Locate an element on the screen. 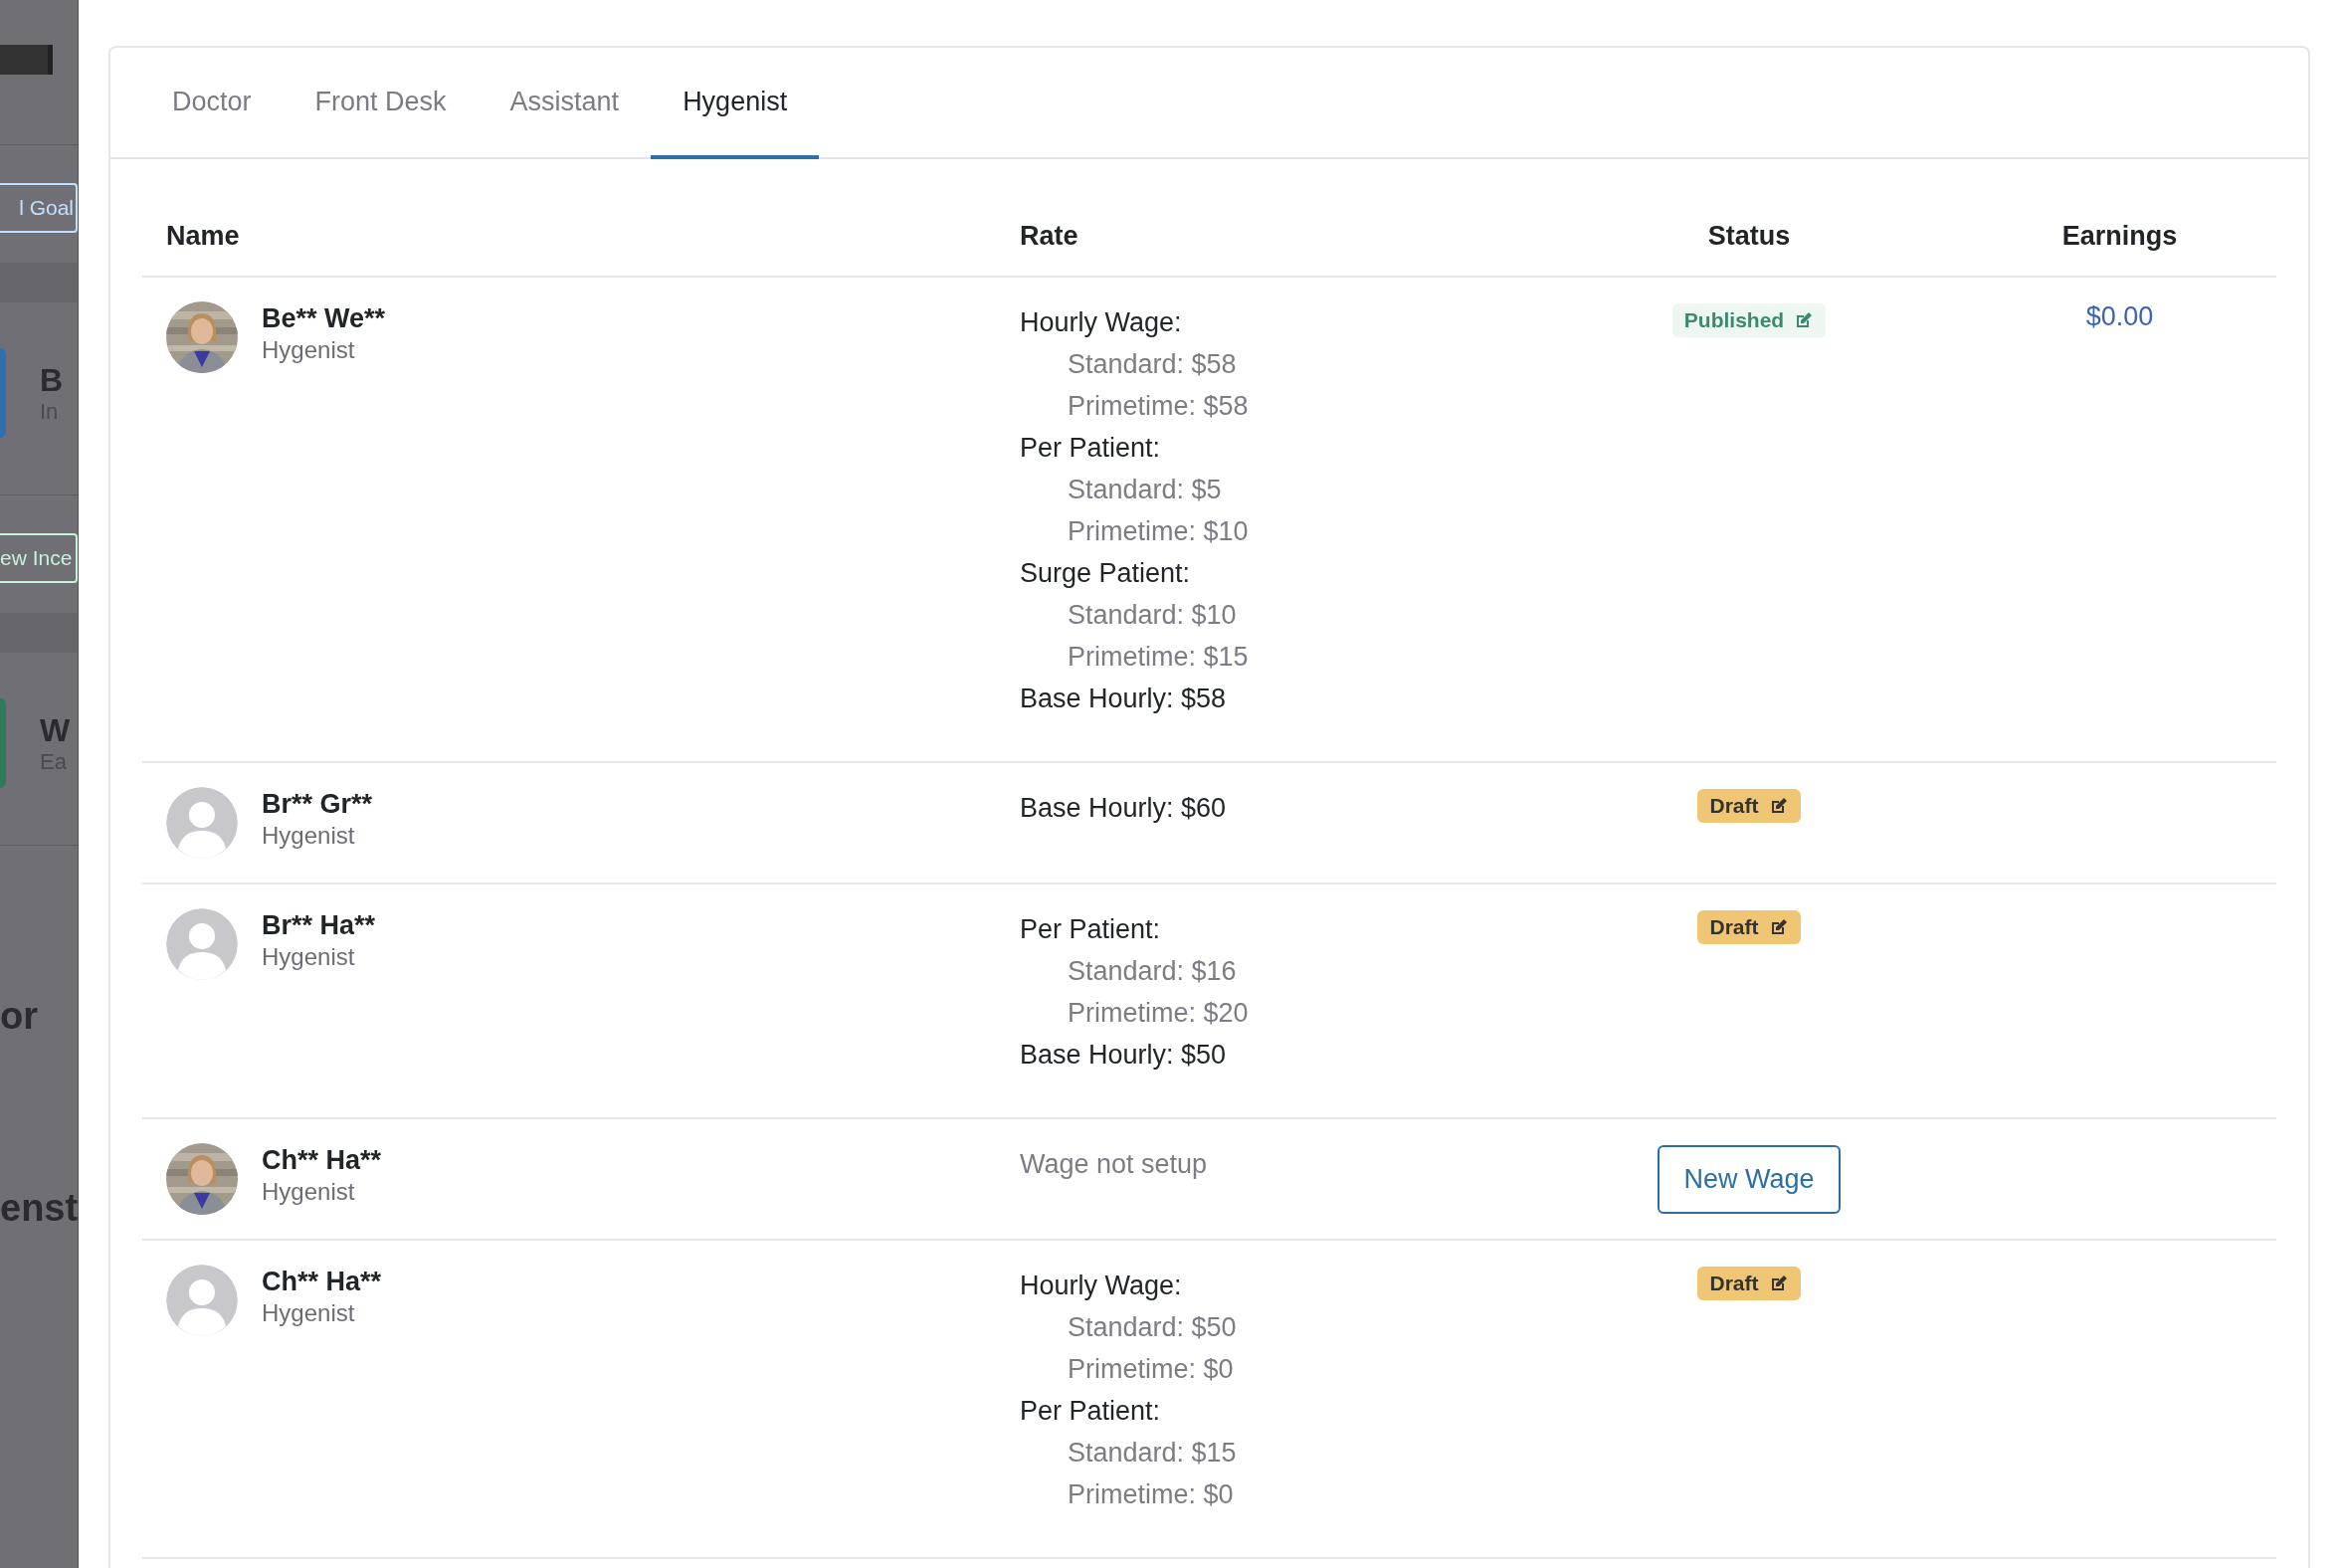  tab: Doctor is located at coordinates (212, 103).